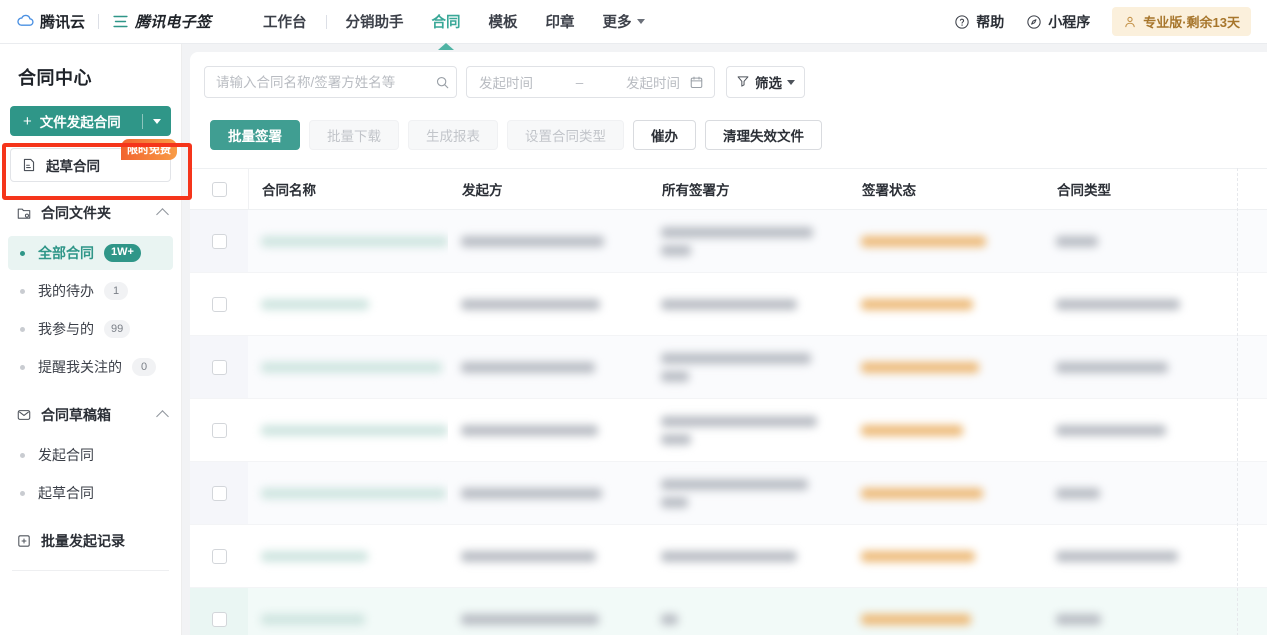 The height and width of the screenshot is (635, 1267). Describe the element at coordinates (446, 22) in the screenshot. I see `nav-item-contract: 合同` at that location.